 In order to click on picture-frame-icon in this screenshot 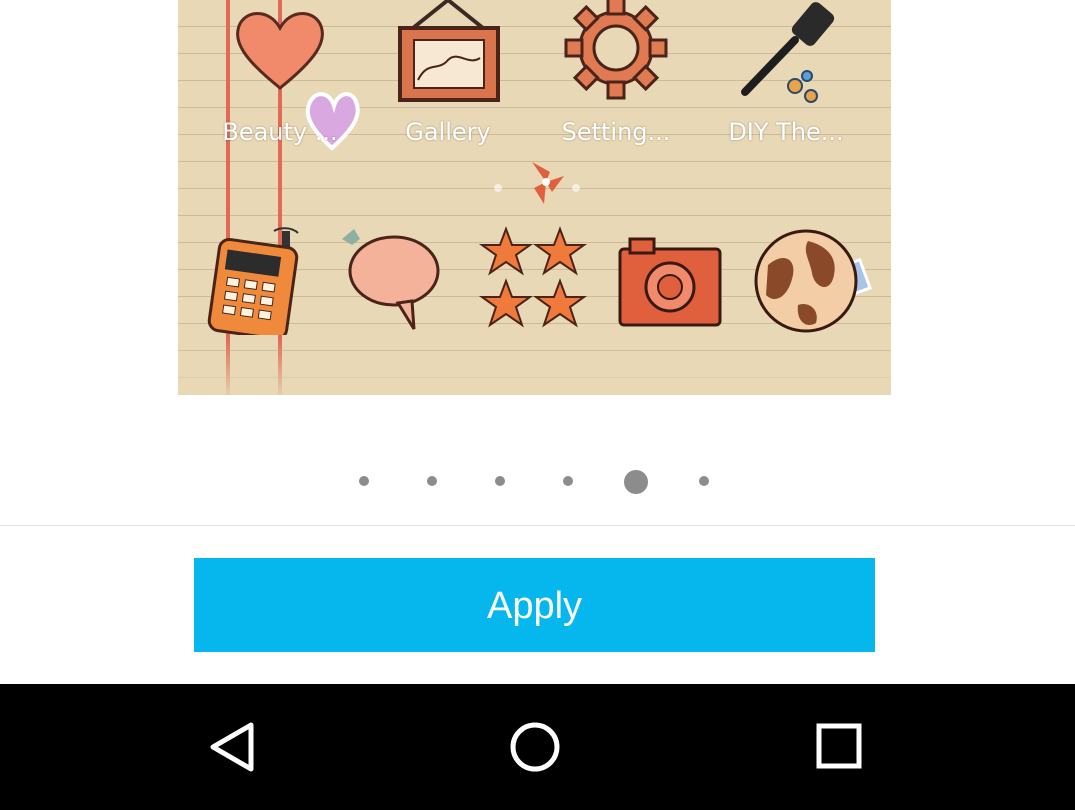, I will do `click(449, 51)`.